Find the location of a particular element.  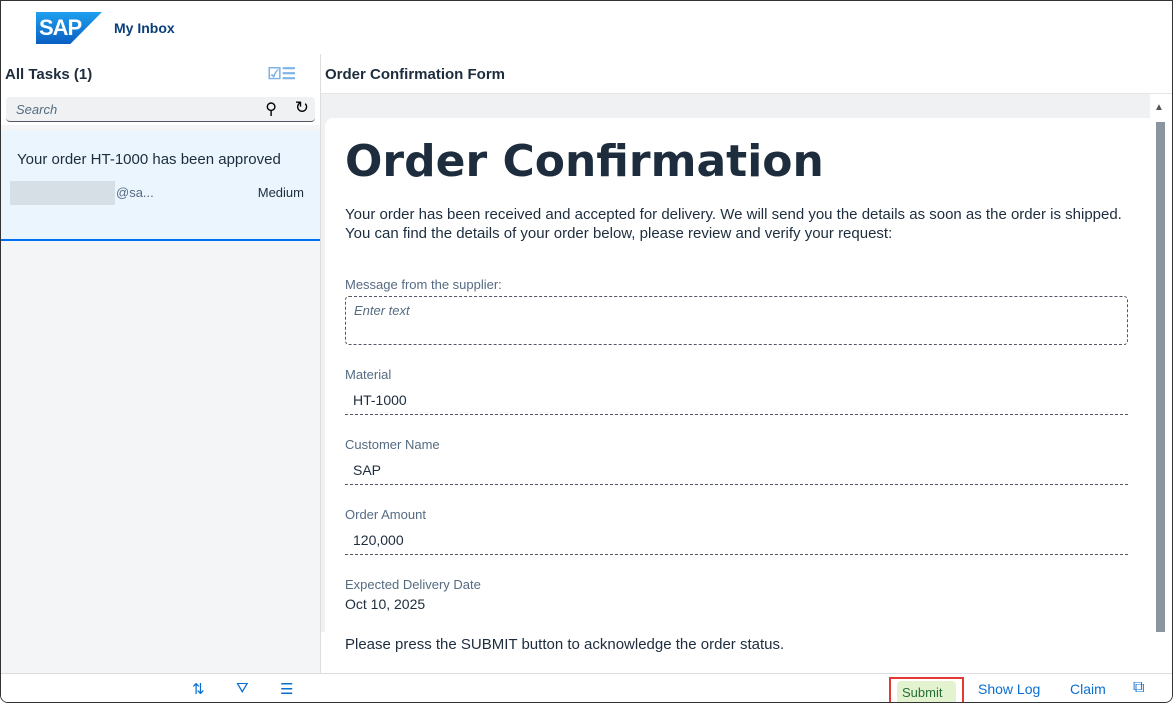

open-external-icon: ⧉ is located at coordinates (1138, 688).